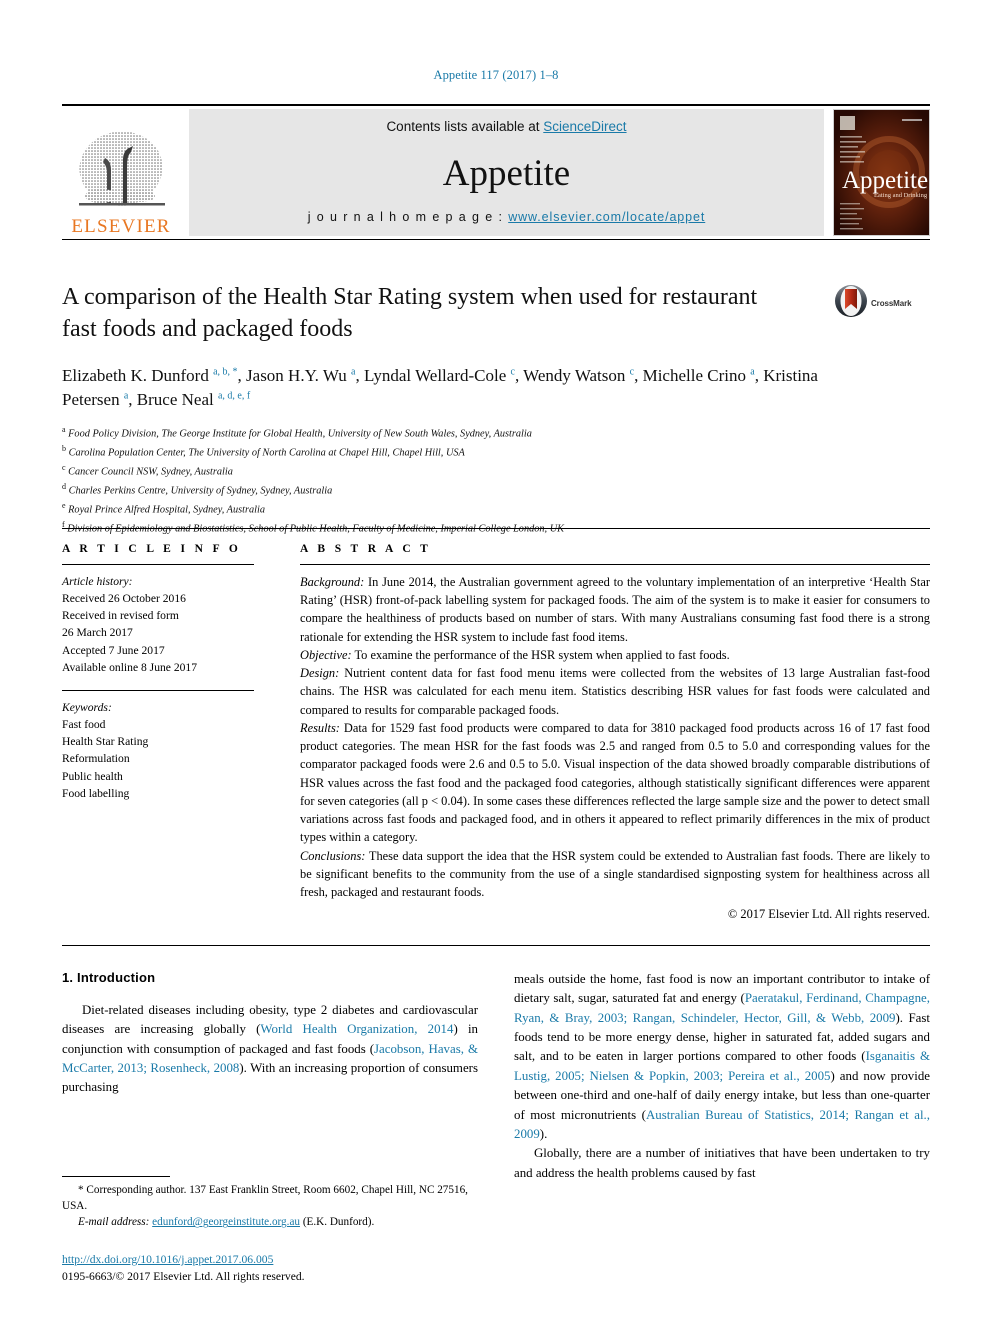  I want to click on abstract-section-label: Objective:, so click(326, 654).